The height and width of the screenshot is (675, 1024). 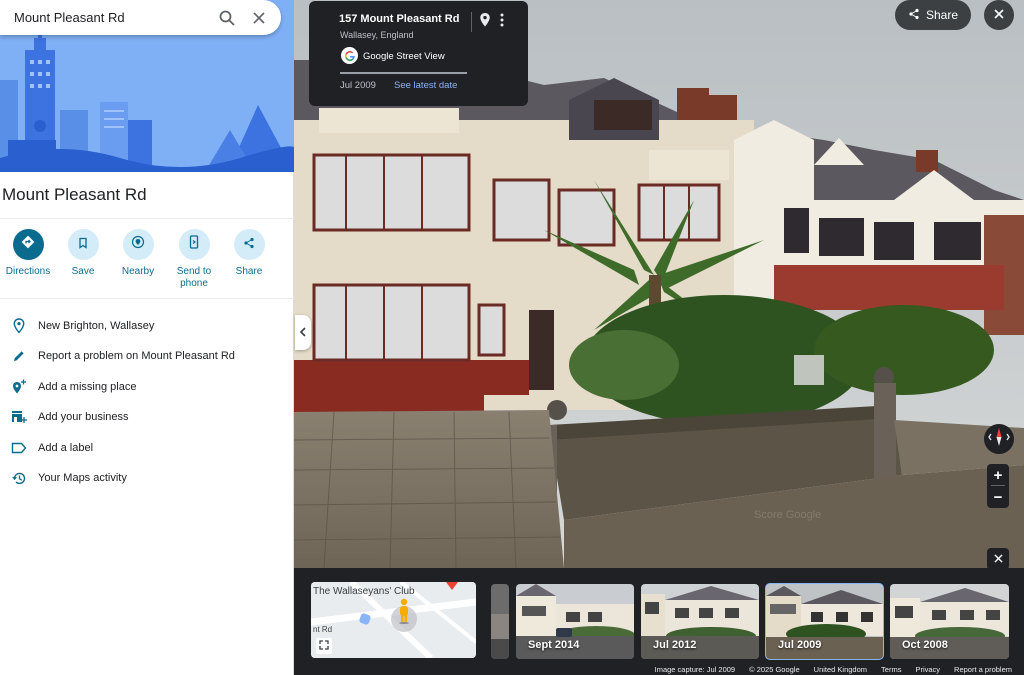 I want to click on close-street-view-button, so click(x=999, y=15).